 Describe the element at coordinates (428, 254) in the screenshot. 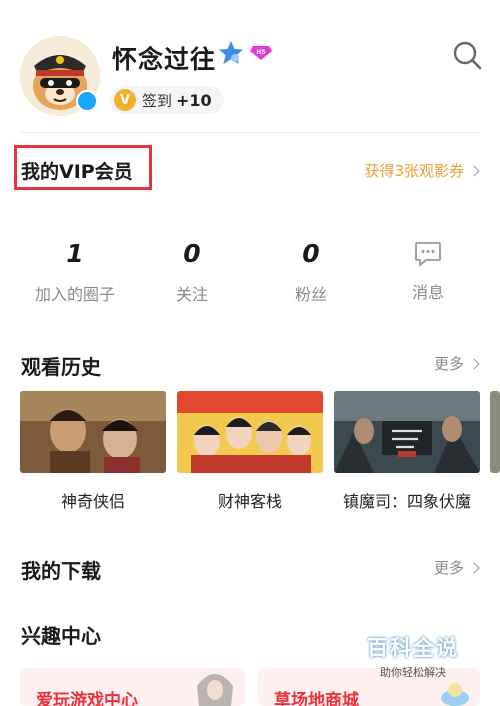

I see `message-icon` at that location.